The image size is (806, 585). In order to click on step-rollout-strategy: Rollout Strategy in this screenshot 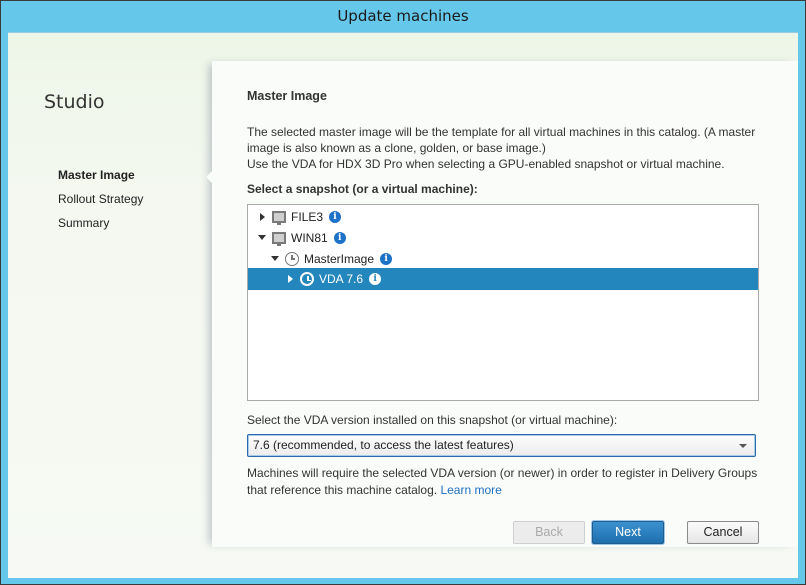, I will do `click(100, 203)`.